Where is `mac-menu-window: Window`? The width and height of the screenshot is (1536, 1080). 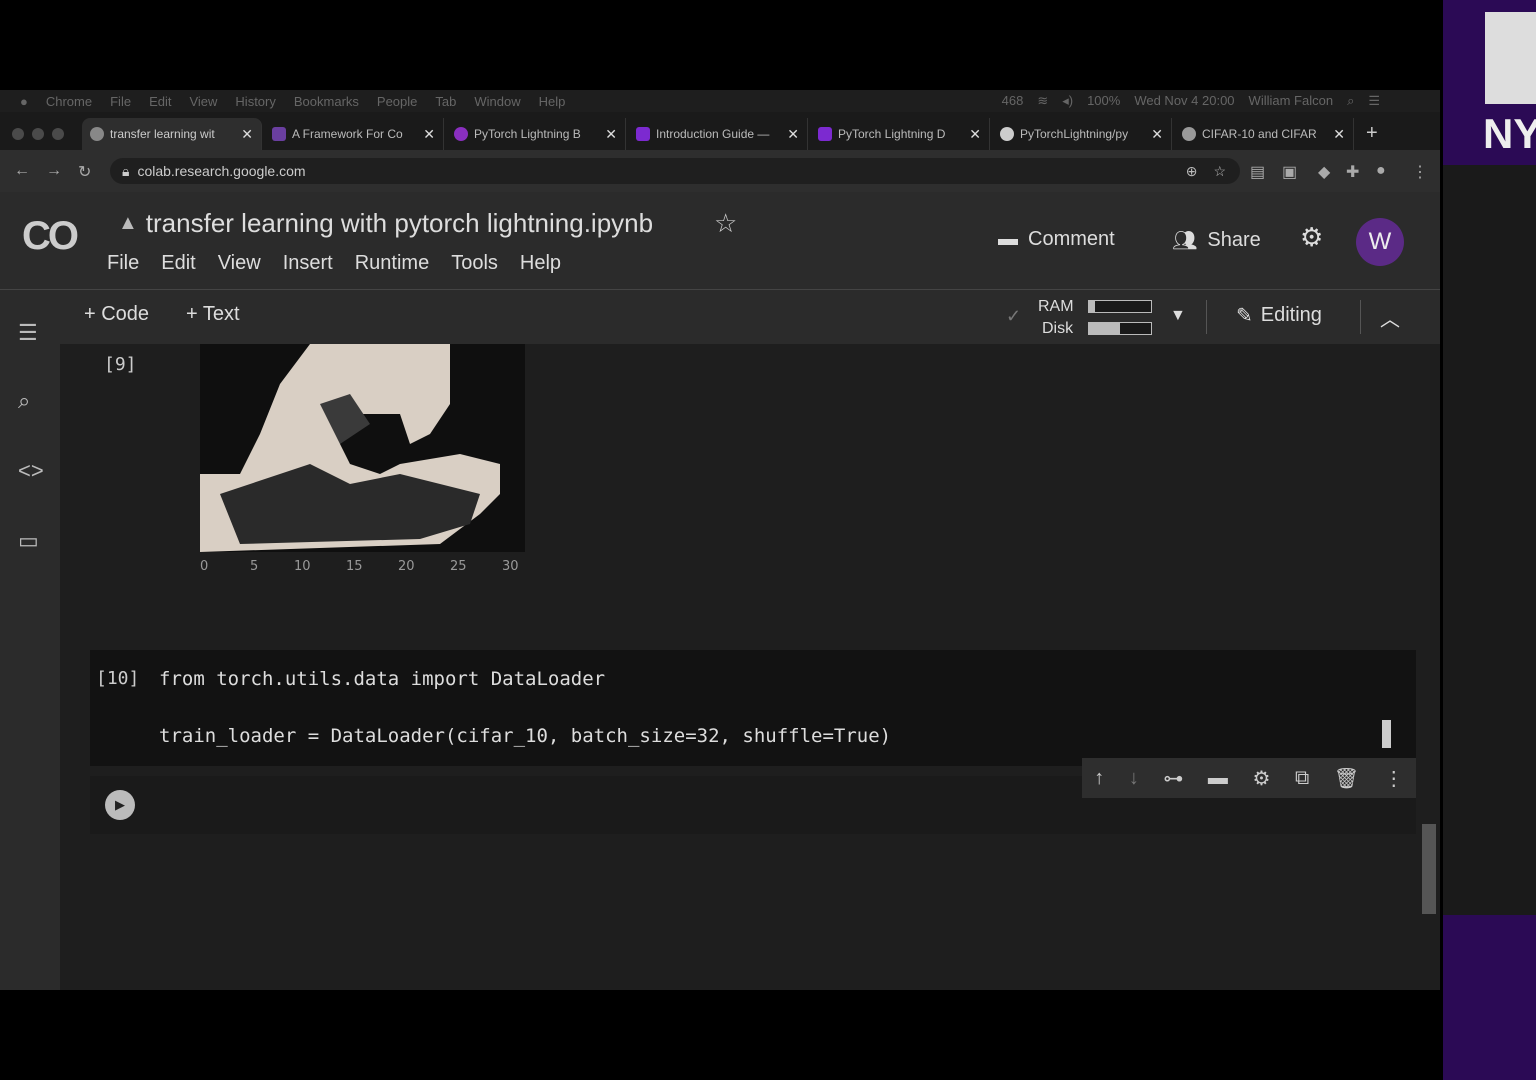 mac-menu-window: Window is located at coordinates (497, 101).